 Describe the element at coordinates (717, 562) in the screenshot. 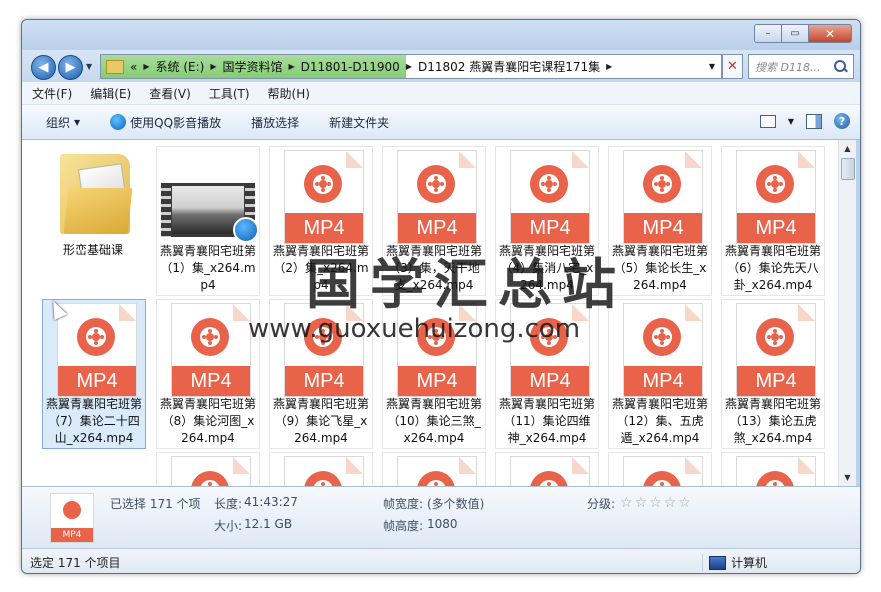

I see `computer-icon` at that location.